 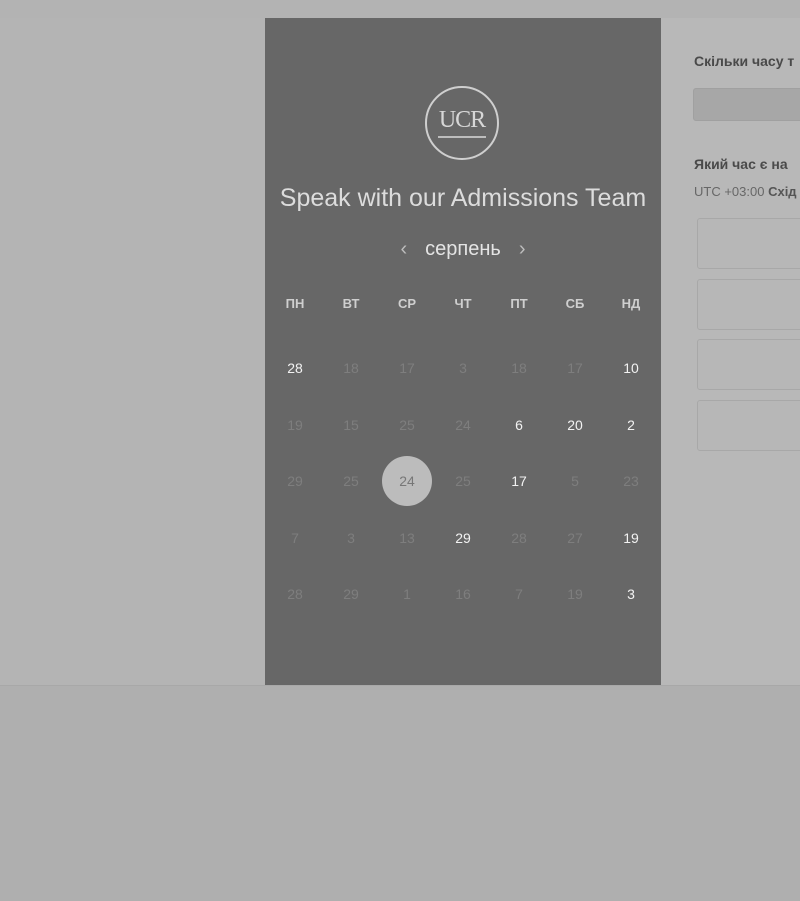 What do you see at coordinates (575, 303) in the screenshot?
I see `weekday-label: СБ` at bounding box center [575, 303].